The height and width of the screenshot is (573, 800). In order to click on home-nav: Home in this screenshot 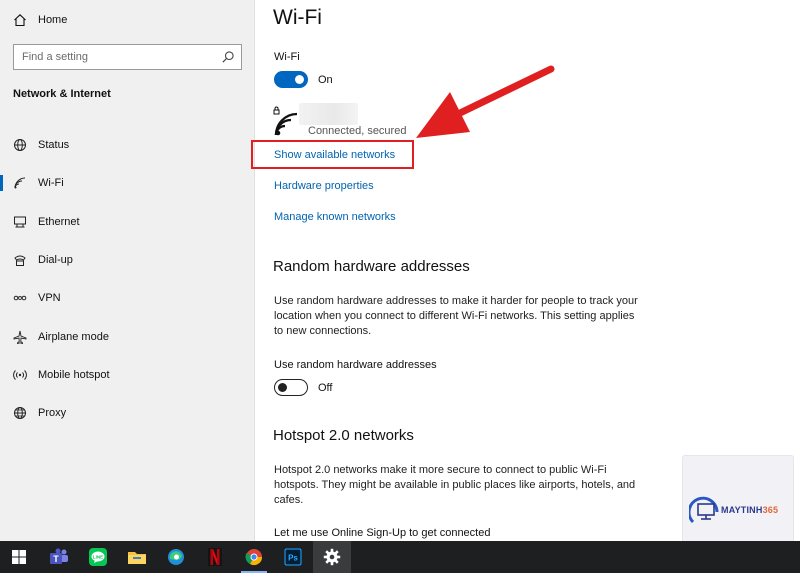, I will do `click(40, 20)`.